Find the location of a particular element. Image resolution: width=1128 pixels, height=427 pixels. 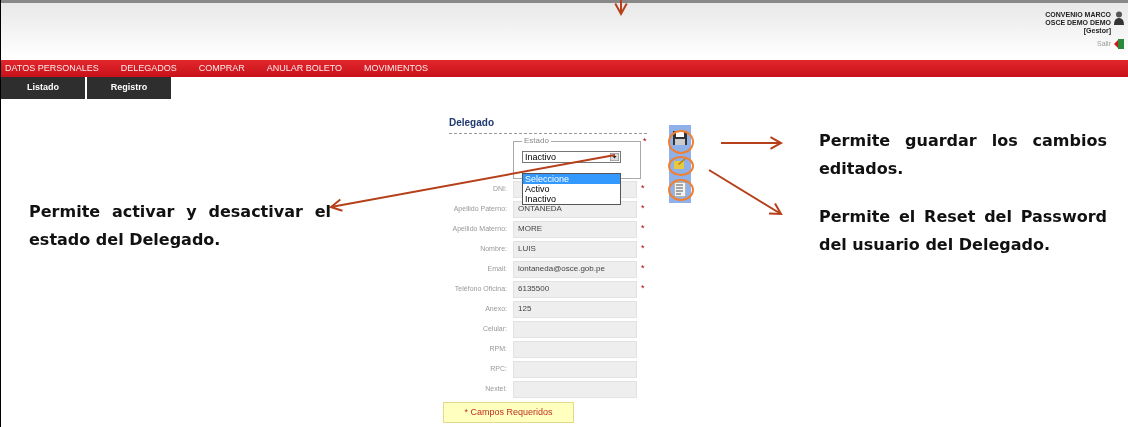

nav-link: COMPRAR is located at coordinates (228, 68).